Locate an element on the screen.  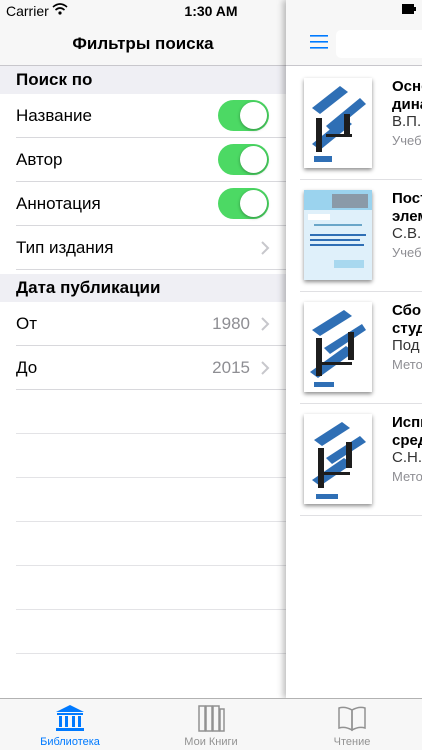
status-bar: Carrier 1:30 AM is located at coordinates (211, 11).